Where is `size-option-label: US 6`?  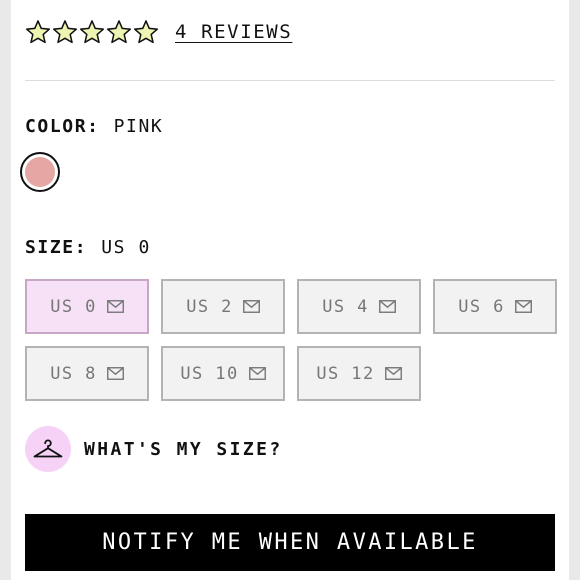
size-option-label: US 6 is located at coordinates (481, 306).